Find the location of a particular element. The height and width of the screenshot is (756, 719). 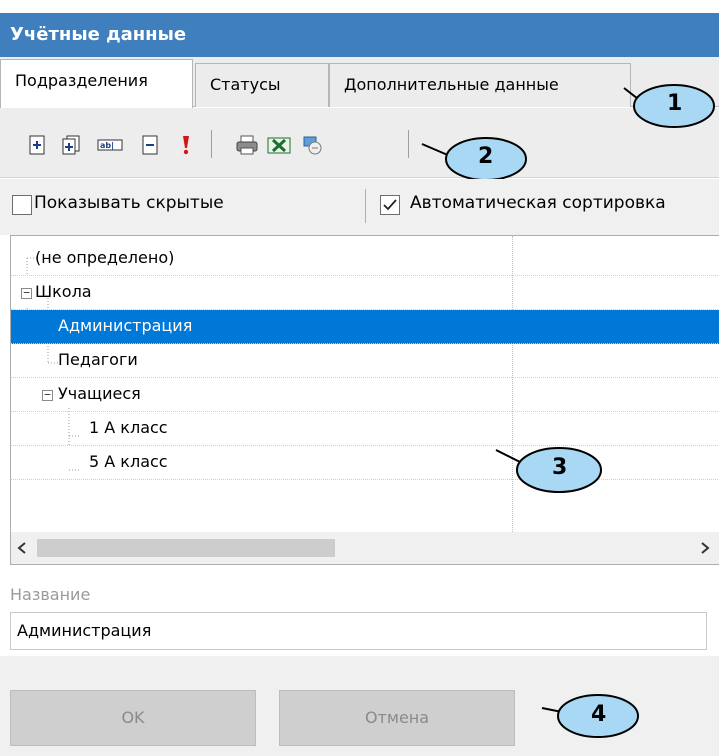

tree-row: (не определено) is located at coordinates (365, 259).